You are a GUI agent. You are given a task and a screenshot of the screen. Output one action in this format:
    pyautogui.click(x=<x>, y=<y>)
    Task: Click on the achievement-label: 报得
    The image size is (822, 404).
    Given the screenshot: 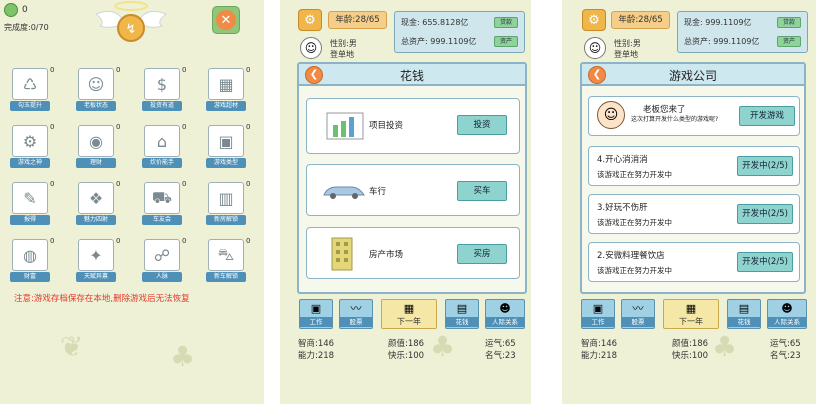 What is the action you would take?
    pyautogui.click(x=30, y=220)
    